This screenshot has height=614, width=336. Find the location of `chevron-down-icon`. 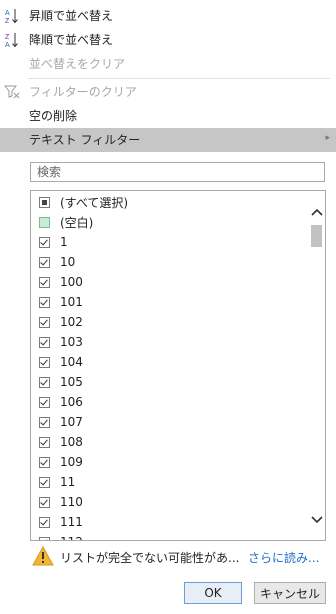

chevron-down-icon is located at coordinates (316, 519).